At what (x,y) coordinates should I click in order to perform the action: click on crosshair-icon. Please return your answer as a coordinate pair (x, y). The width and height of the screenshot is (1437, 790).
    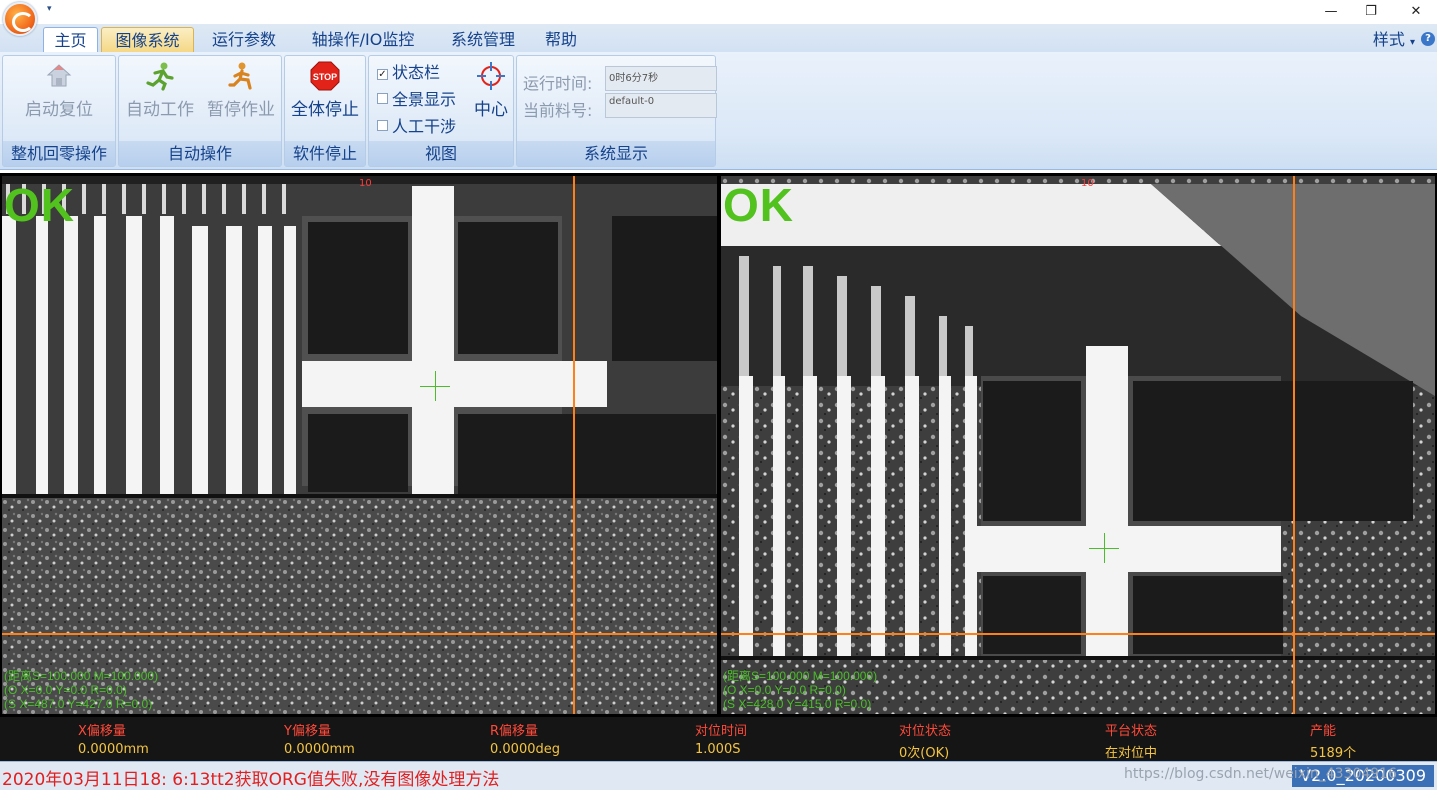
    Looking at the image, I should click on (491, 76).